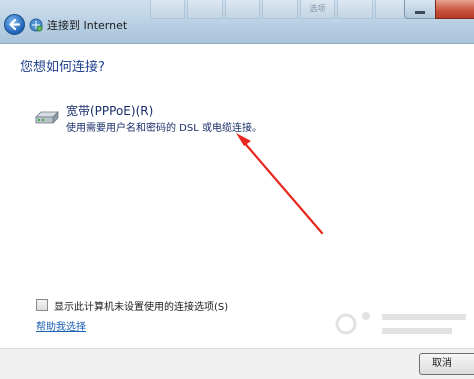 Image resolution: width=474 pixels, height=379 pixels. What do you see at coordinates (446, 364) in the screenshot?
I see `cancel-button: 取消` at bounding box center [446, 364].